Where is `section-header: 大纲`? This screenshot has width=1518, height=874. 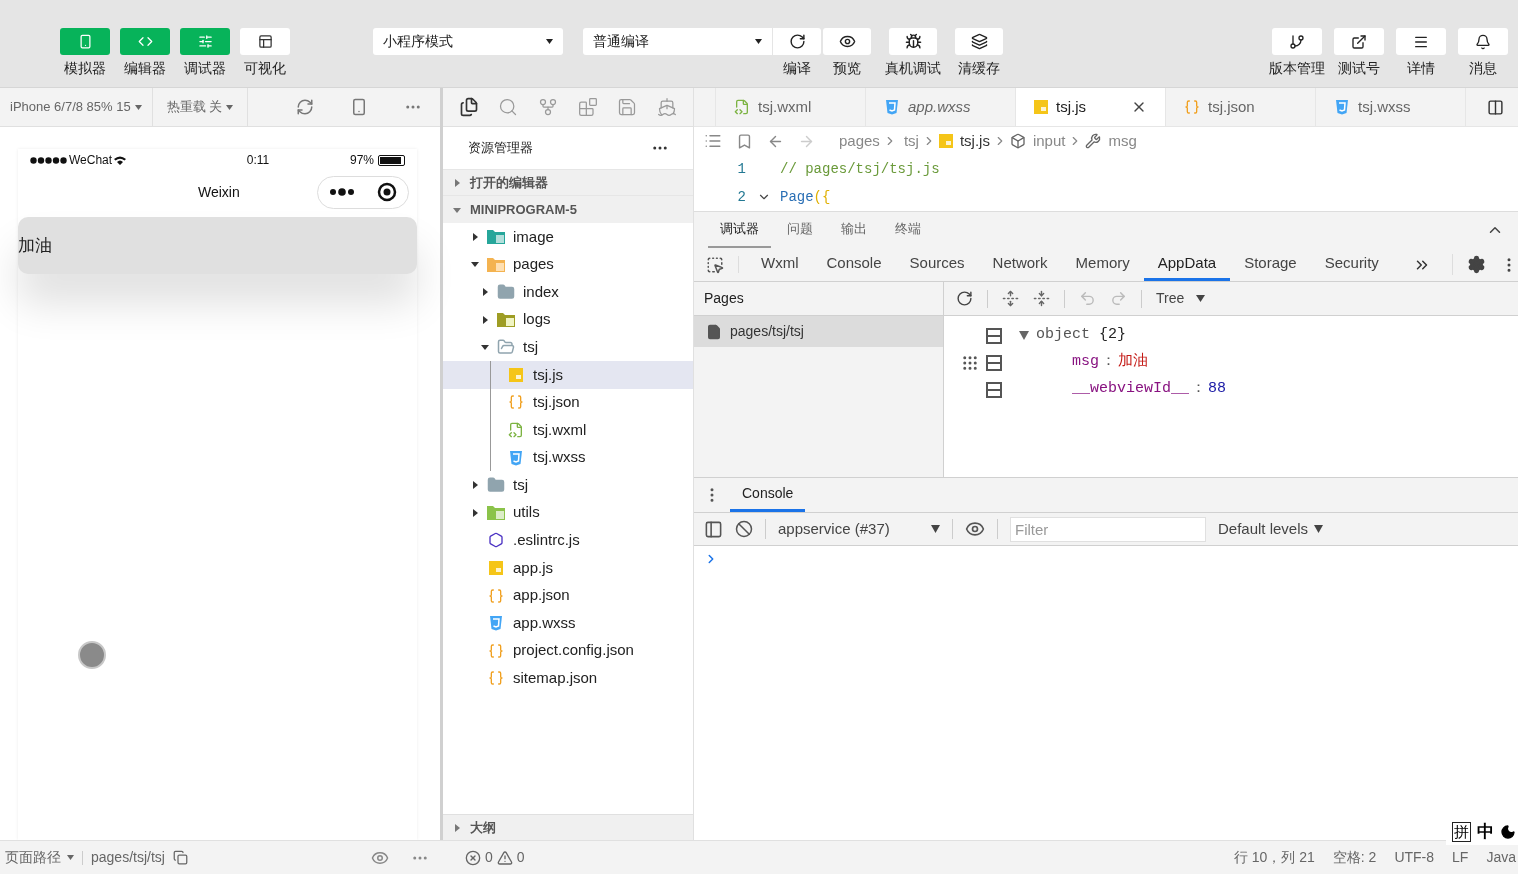 section-header: 大纲 is located at coordinates (568, 827).